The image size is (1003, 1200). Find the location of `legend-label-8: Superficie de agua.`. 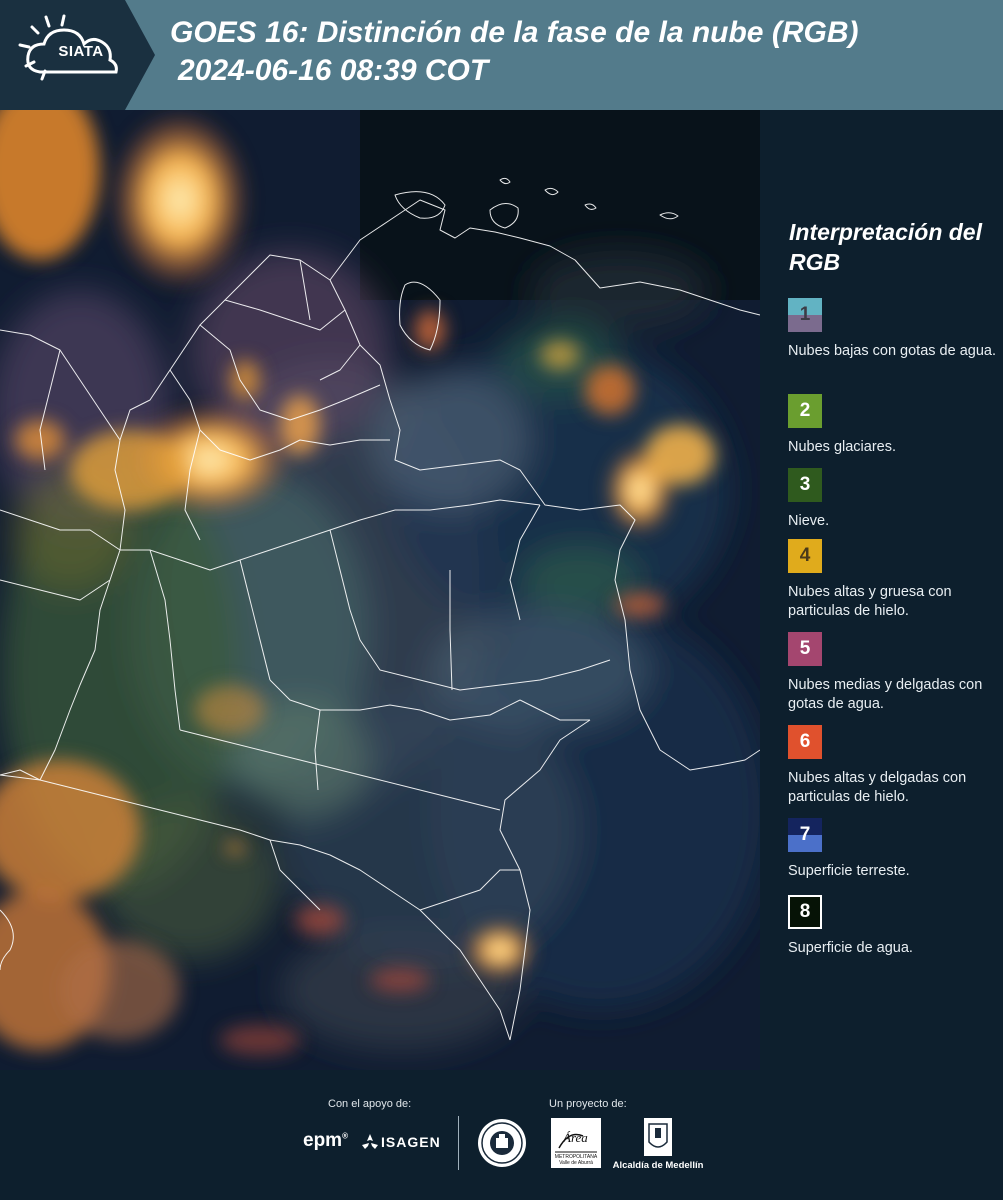

legend-label-8: Superficie de agua. is located at coordinates (850, 948).